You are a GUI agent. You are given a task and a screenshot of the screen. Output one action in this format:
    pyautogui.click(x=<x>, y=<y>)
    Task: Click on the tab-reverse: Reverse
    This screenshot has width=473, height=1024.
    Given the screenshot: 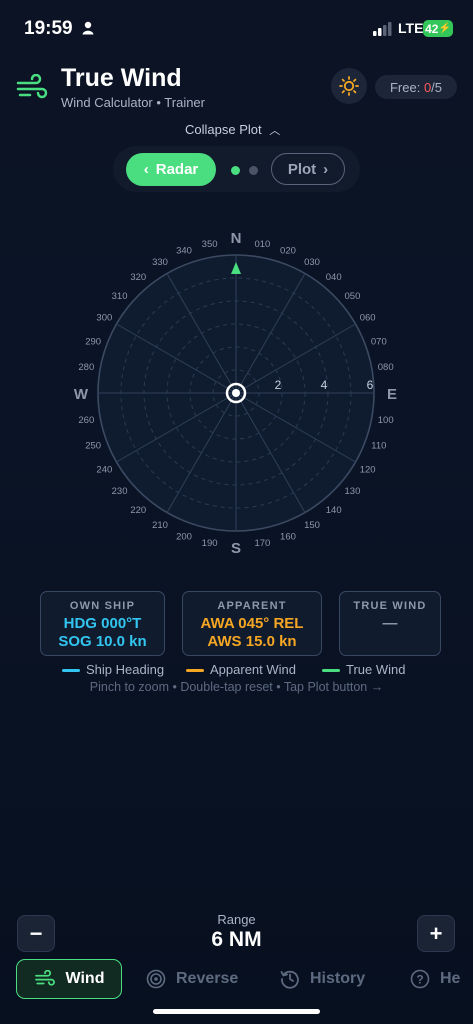 What is the action you would take?
    pyautogui.click(x=192, y=979)
    